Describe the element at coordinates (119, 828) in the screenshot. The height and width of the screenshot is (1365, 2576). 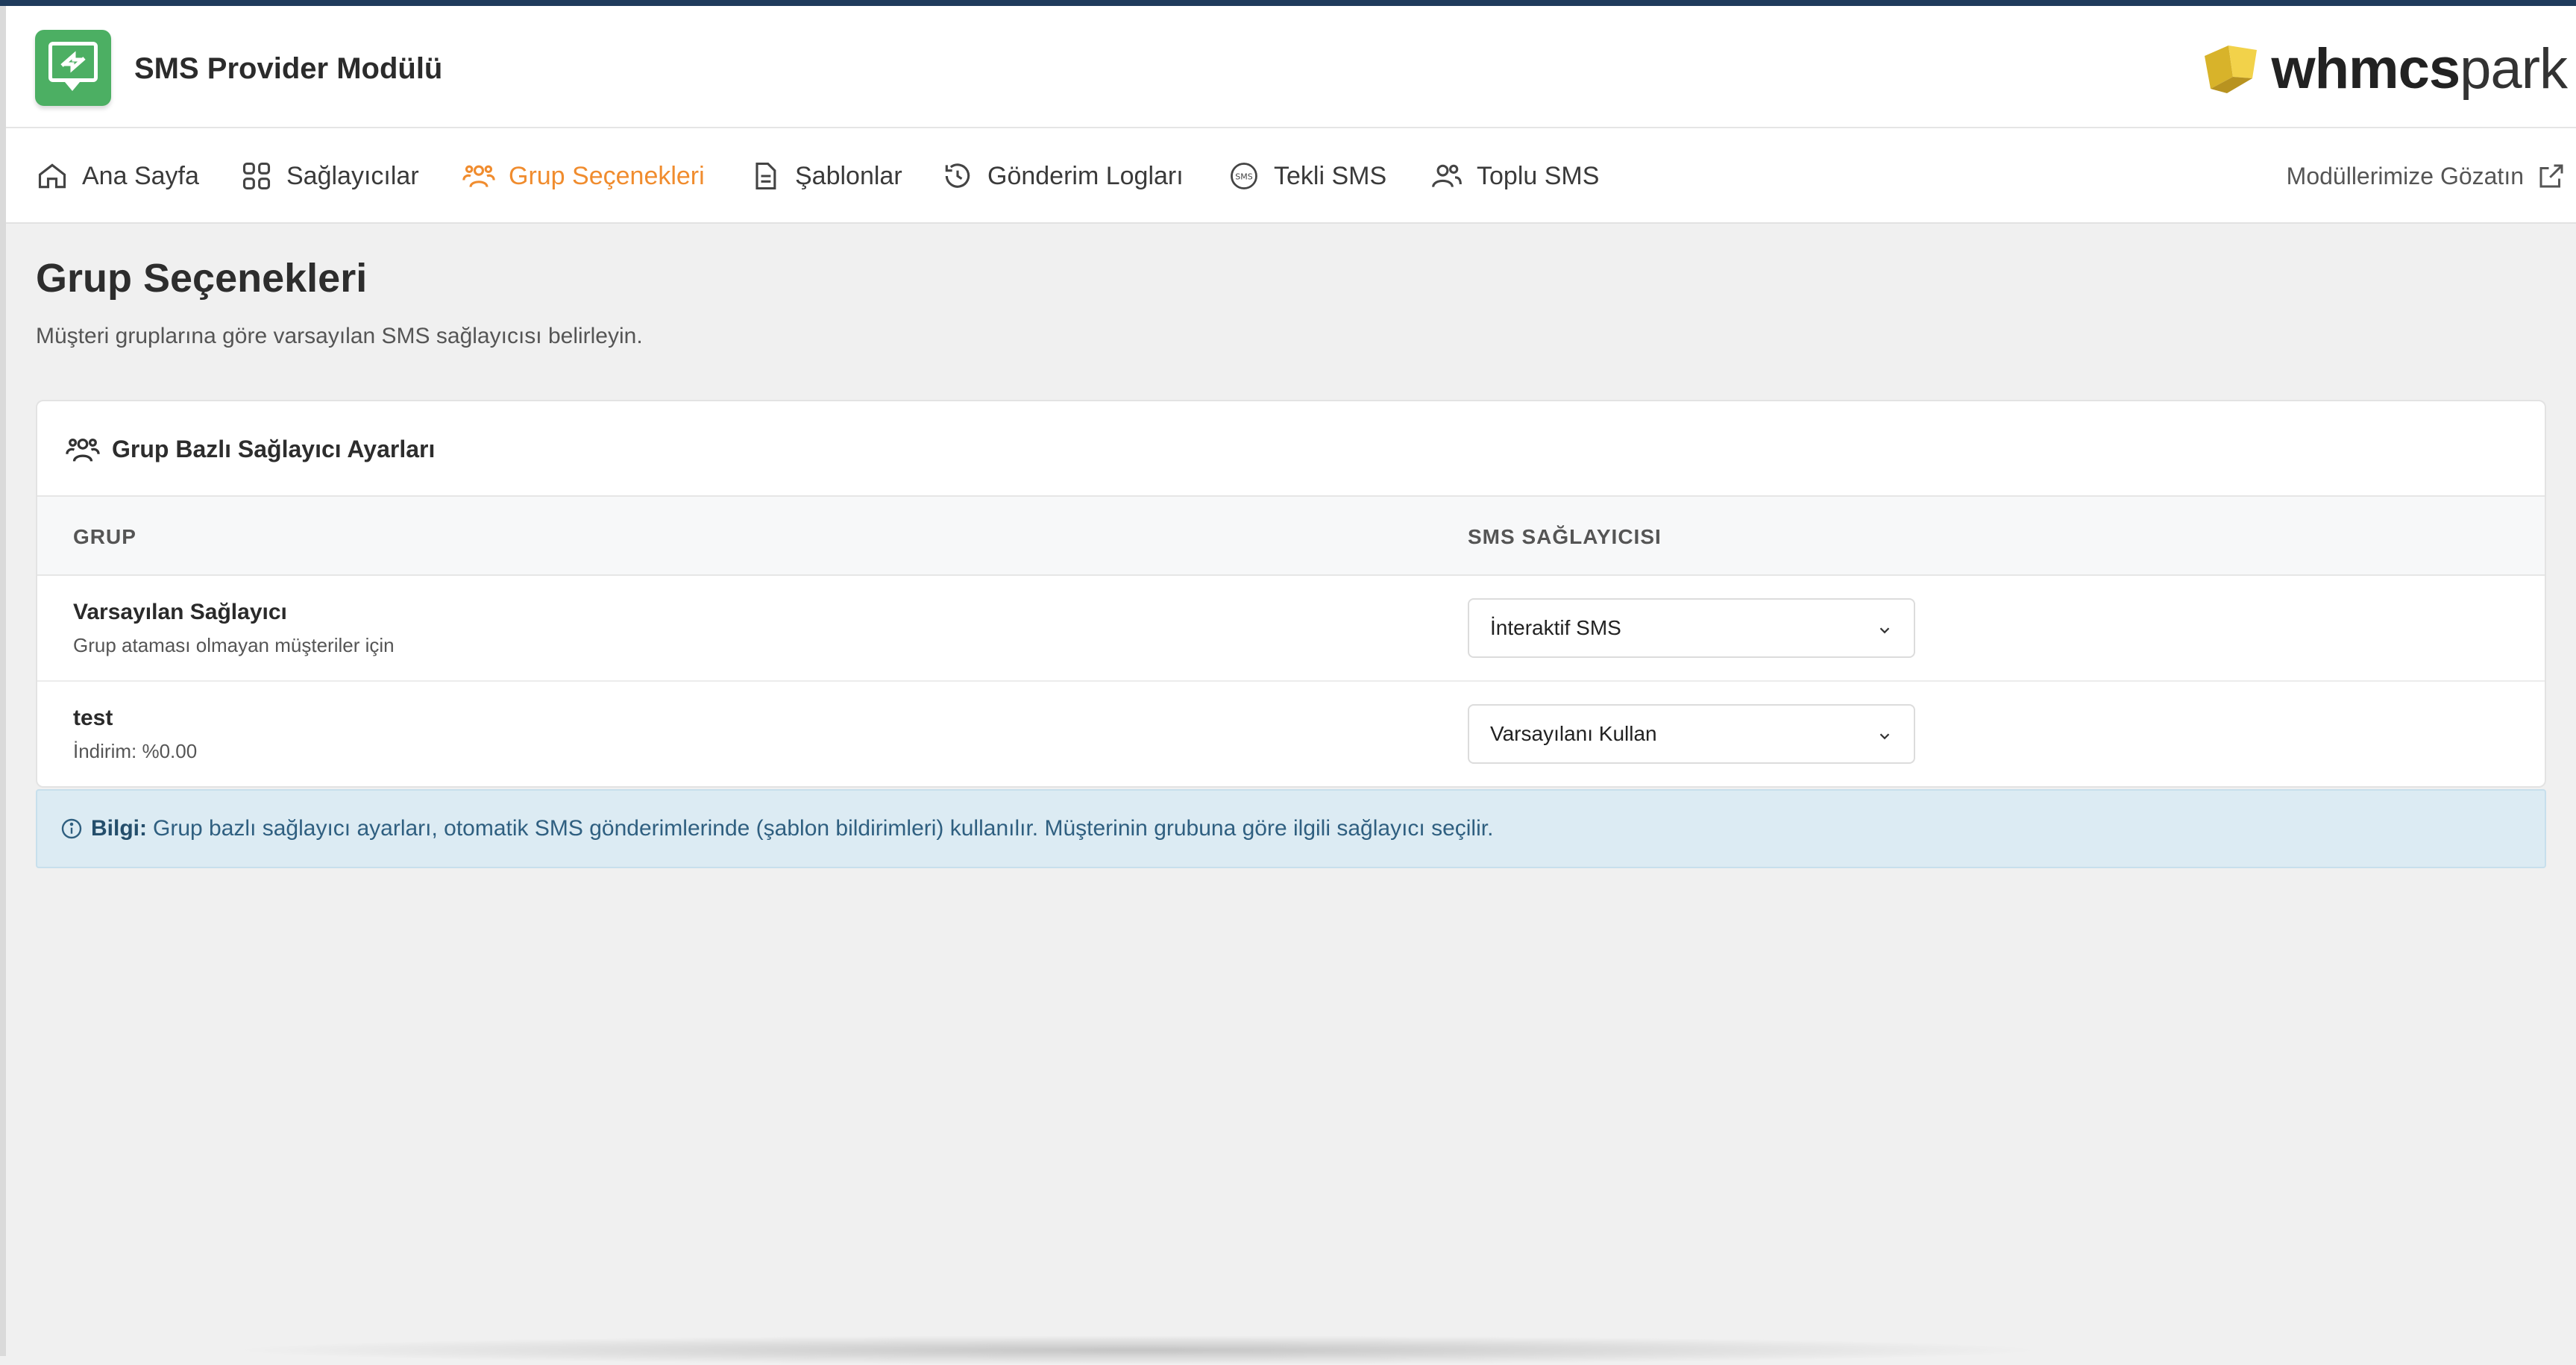
I see `info-label: Bilgi:` at that location.